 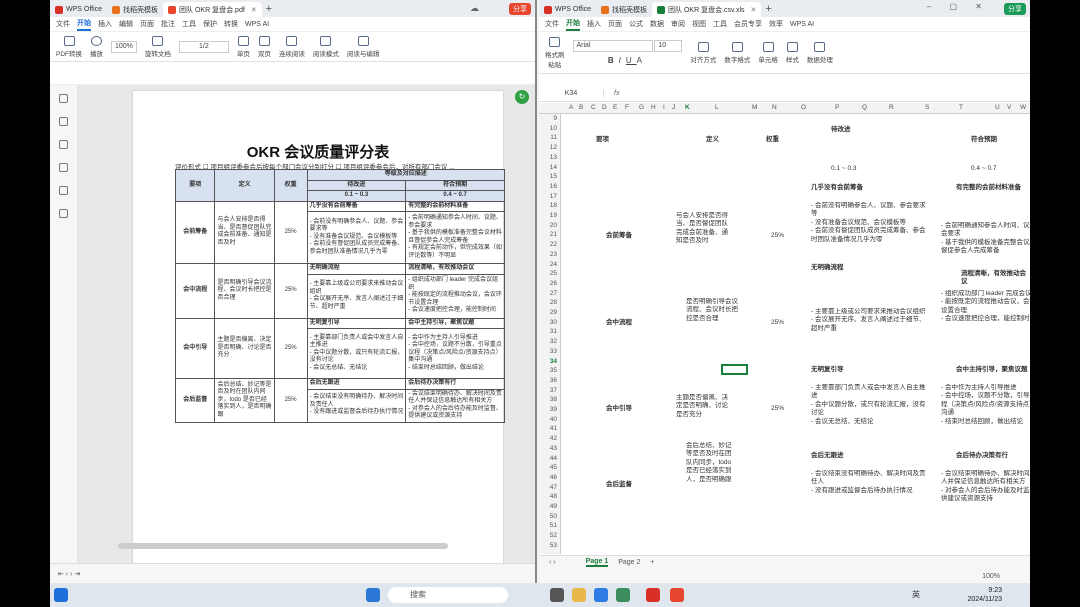 What do you see at coordinates (553, 264) in the screenshot?
I see `row-header: 24` at bounding box center [553, 264].